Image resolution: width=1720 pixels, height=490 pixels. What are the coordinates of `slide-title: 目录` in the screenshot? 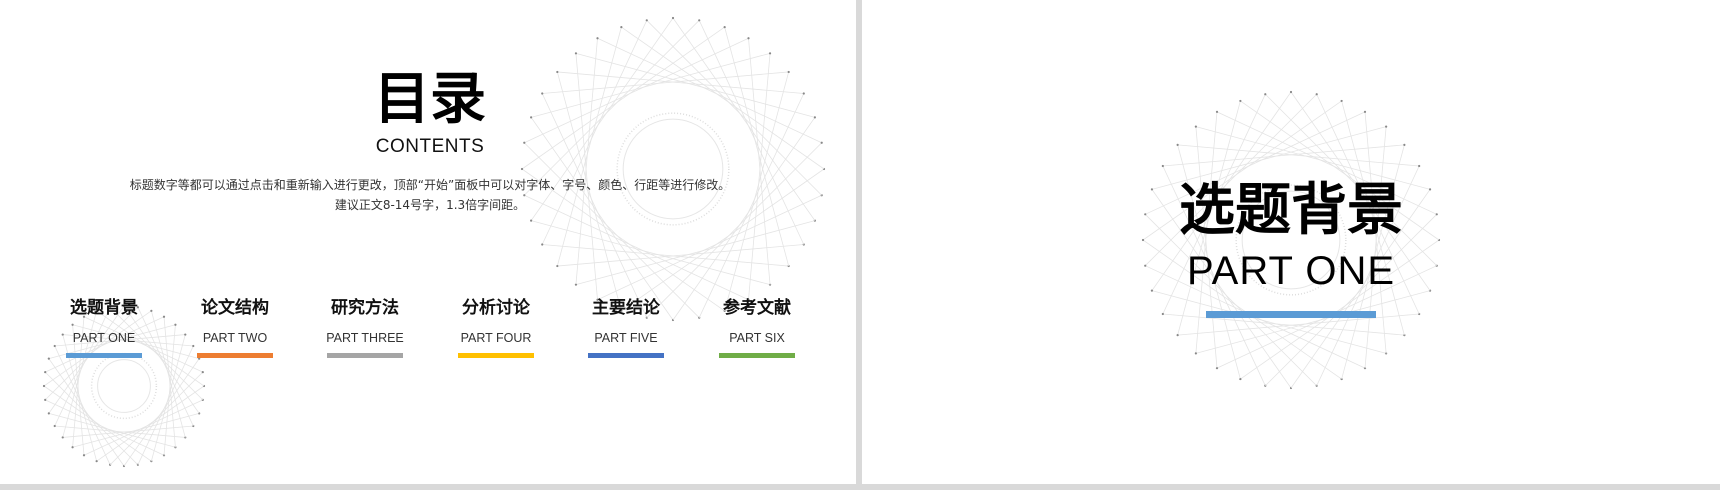 It's located at (430, 99).